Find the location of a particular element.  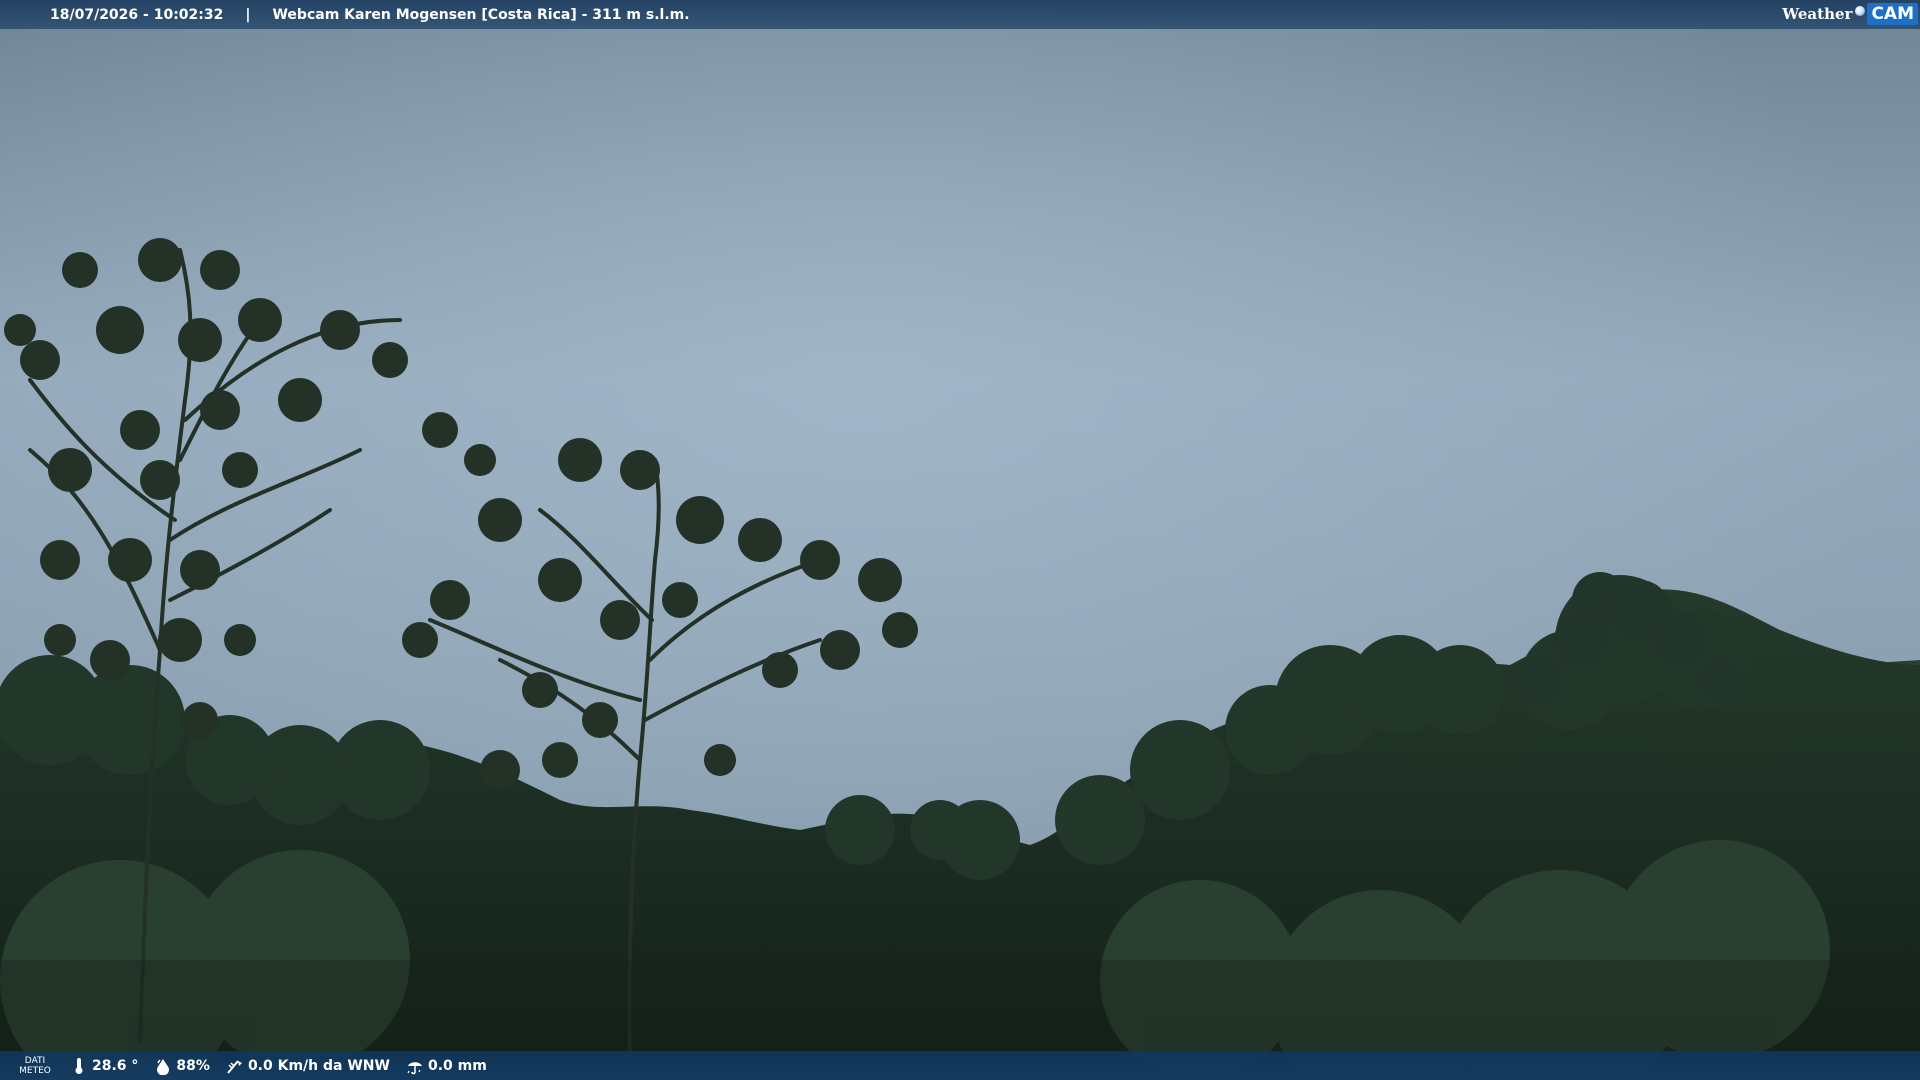

rain-icon is located at coordinates (414, 1067).